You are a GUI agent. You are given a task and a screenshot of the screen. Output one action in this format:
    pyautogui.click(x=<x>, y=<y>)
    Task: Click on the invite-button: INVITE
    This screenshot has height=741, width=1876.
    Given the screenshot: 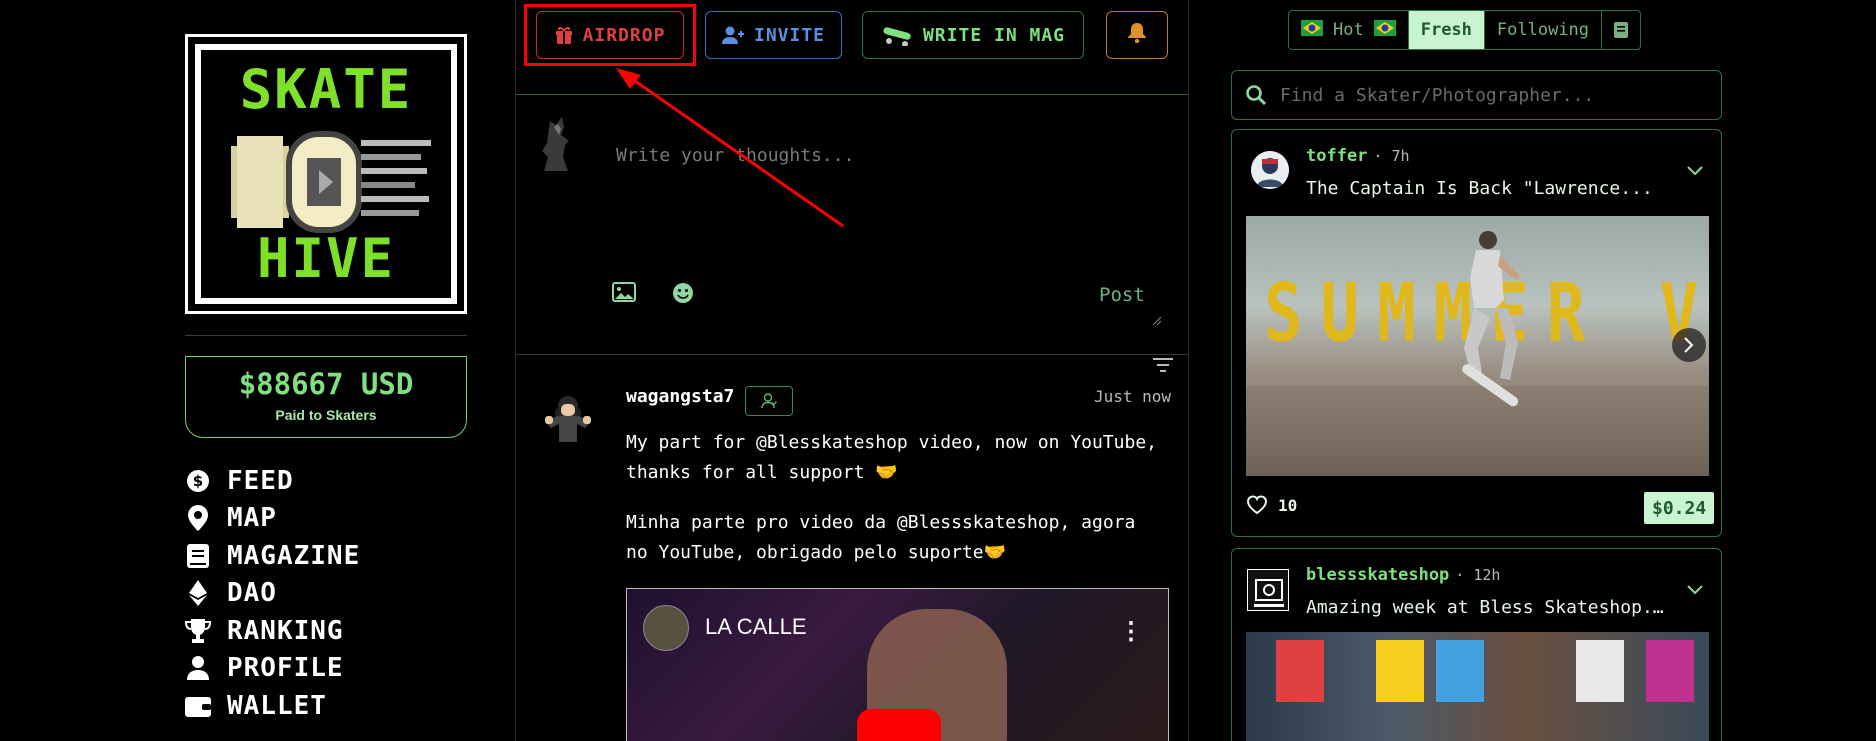 What is the action you would take?
    pyautogui.click(x=773, y=35)
    